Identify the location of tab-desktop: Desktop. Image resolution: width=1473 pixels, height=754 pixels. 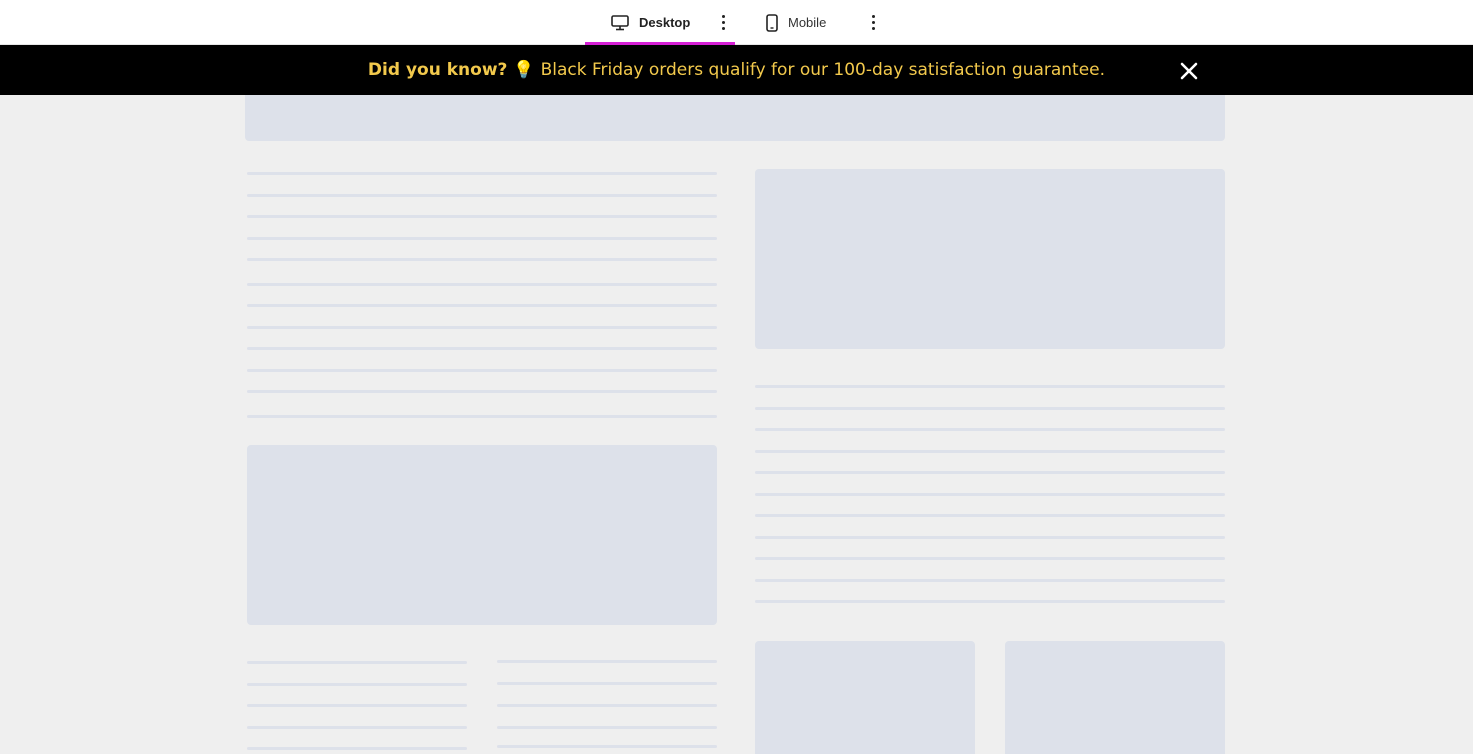
(660, 23).